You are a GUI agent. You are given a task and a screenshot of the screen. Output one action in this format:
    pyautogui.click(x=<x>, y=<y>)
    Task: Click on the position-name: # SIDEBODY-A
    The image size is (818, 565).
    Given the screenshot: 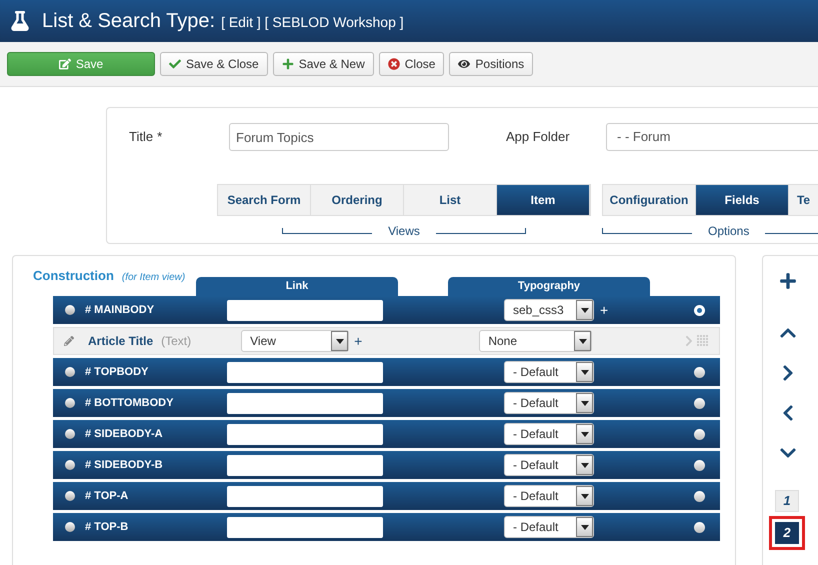 What is the action you would take?
    pyautogui.click(x=124, y=434)
    